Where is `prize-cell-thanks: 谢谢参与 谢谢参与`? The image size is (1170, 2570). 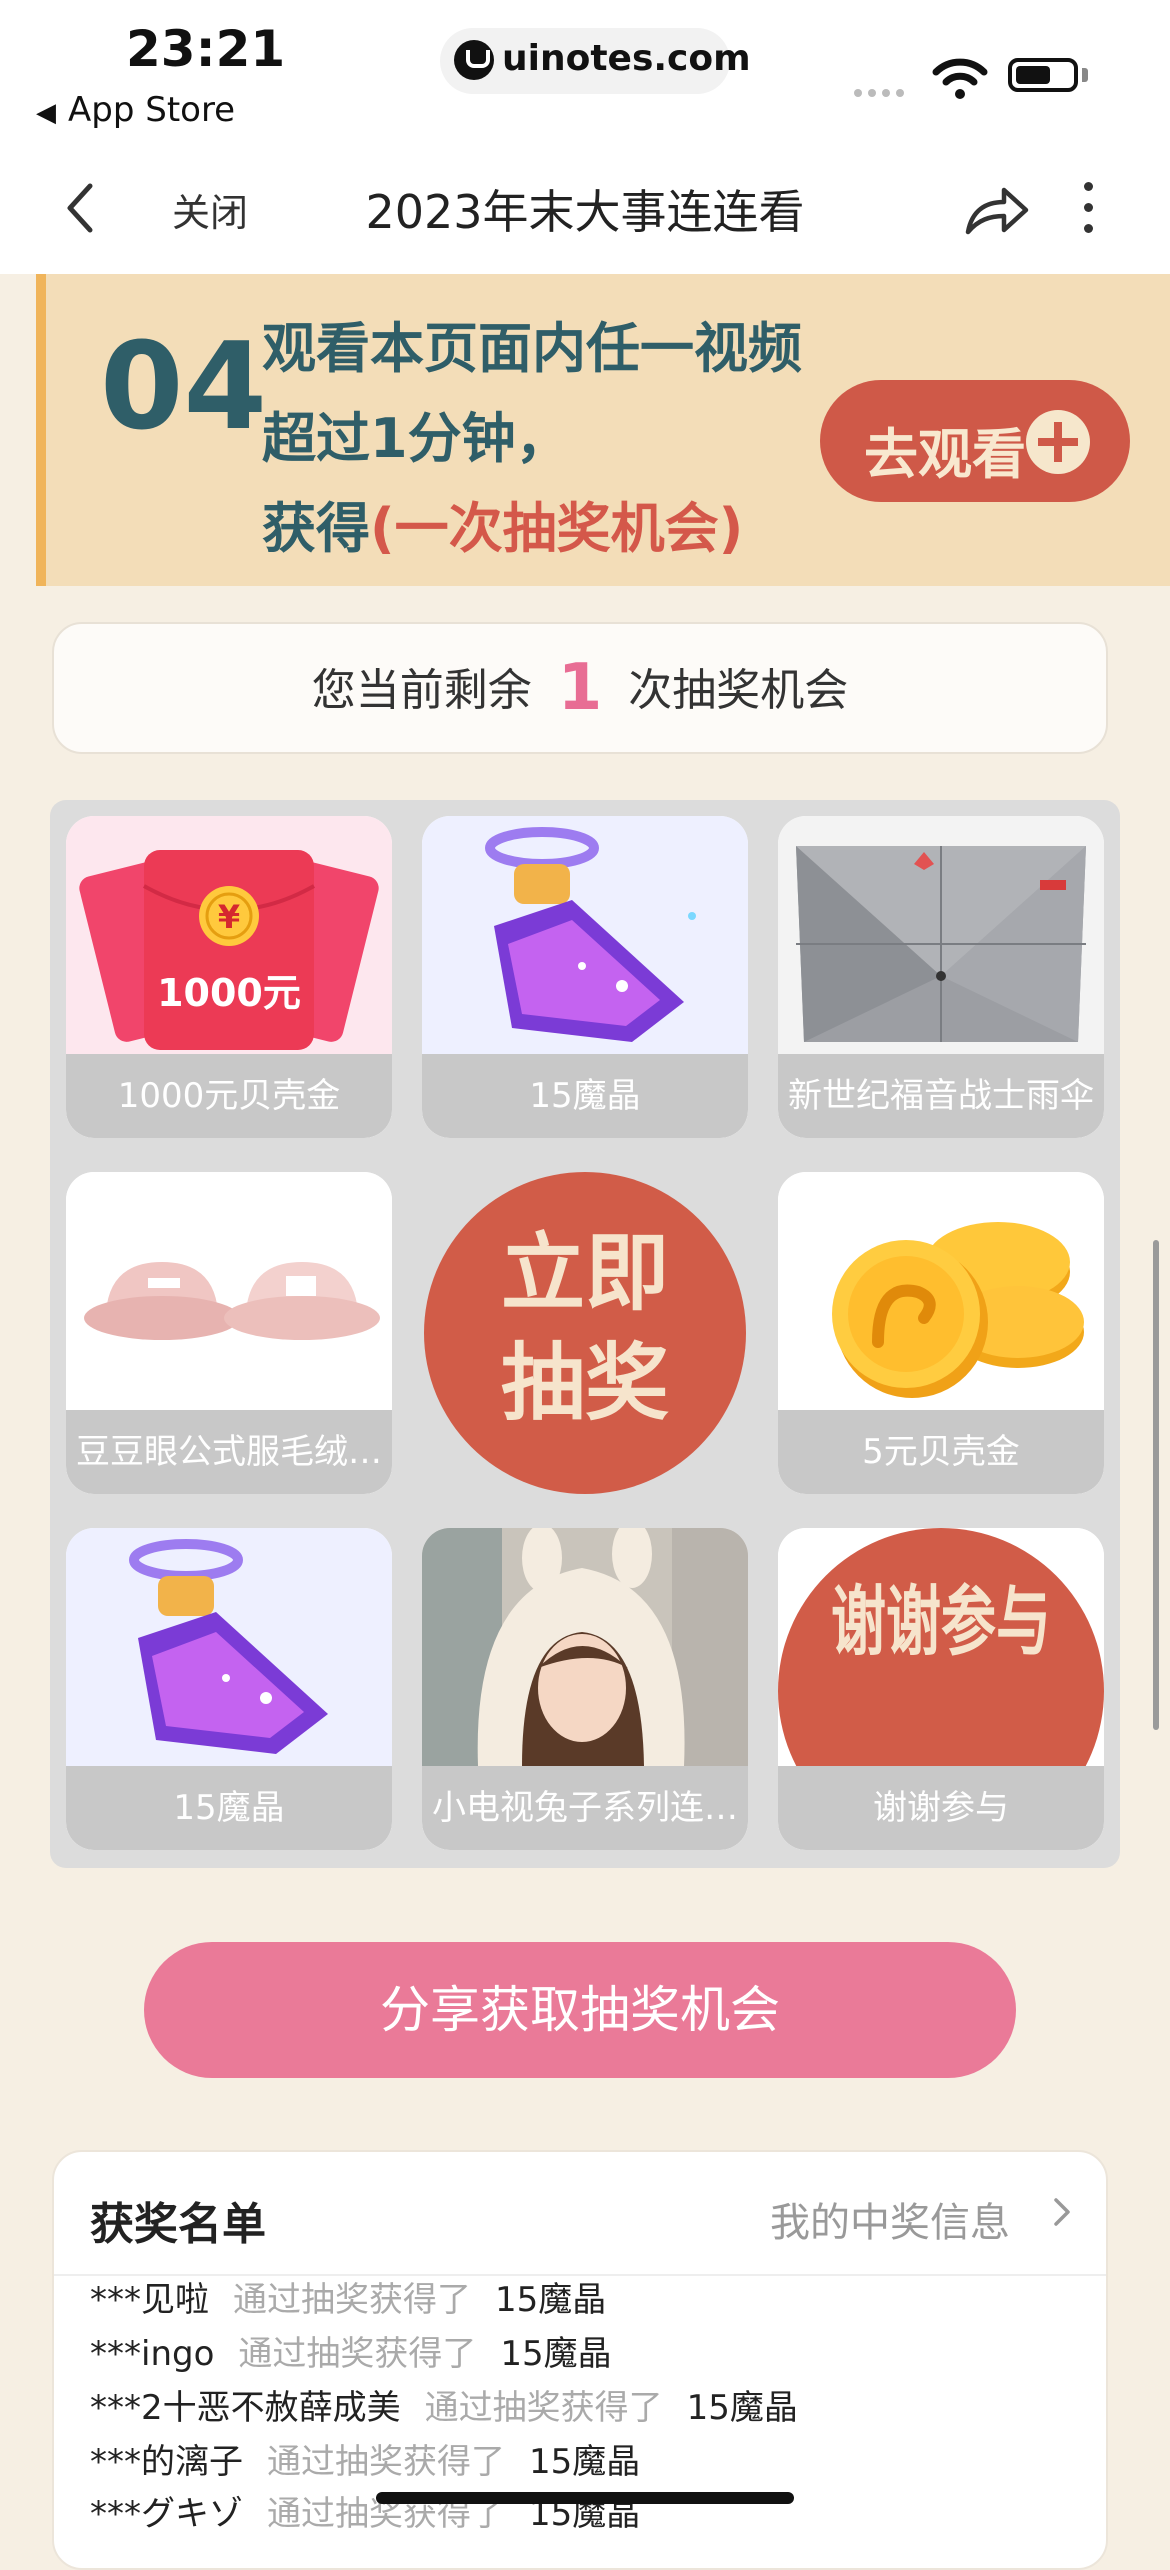 prize-cell-thanks: 谢谢参与 谢谢参与 is located at coordinates (941, 1689).